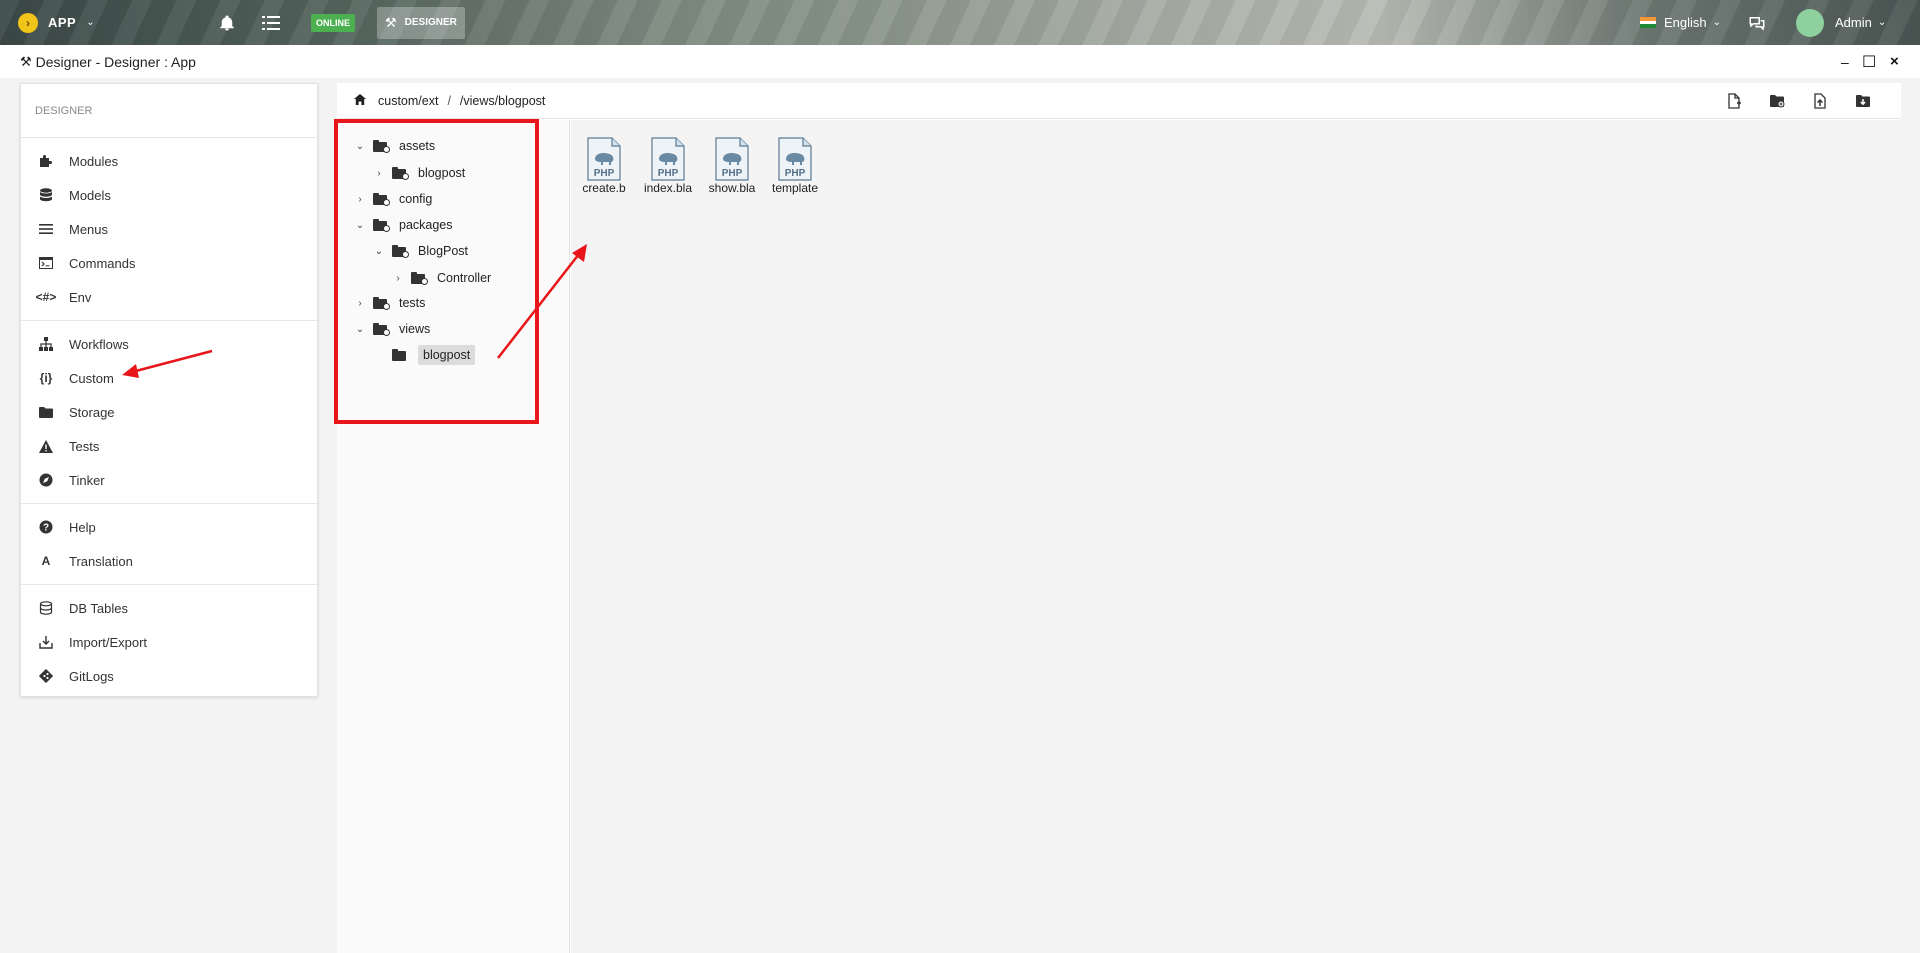 The height and width of the screenshot is (953, 1920). I want to click on sidebar-item-tests: Tests, so click(169, 446).